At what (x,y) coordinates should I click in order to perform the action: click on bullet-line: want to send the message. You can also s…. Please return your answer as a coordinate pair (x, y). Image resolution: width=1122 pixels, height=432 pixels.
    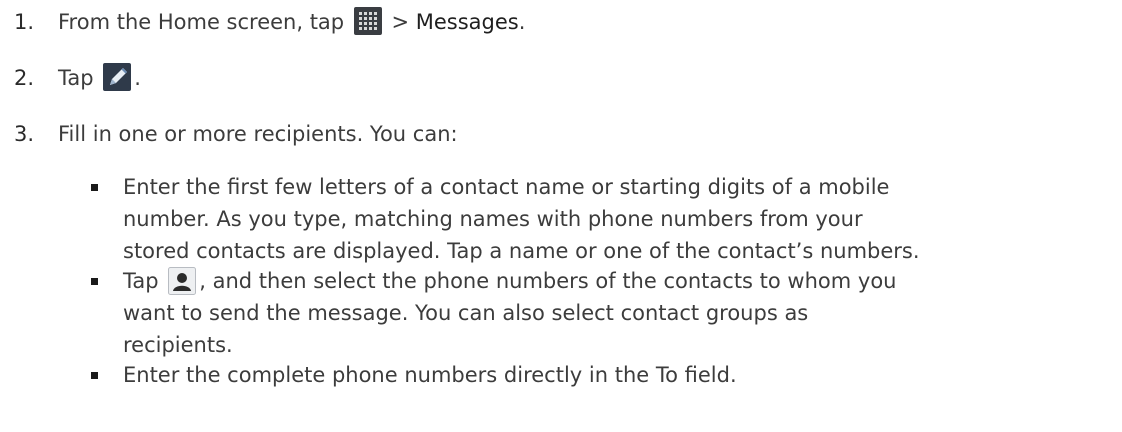
    Looking at the image, I should click on (466, 313).